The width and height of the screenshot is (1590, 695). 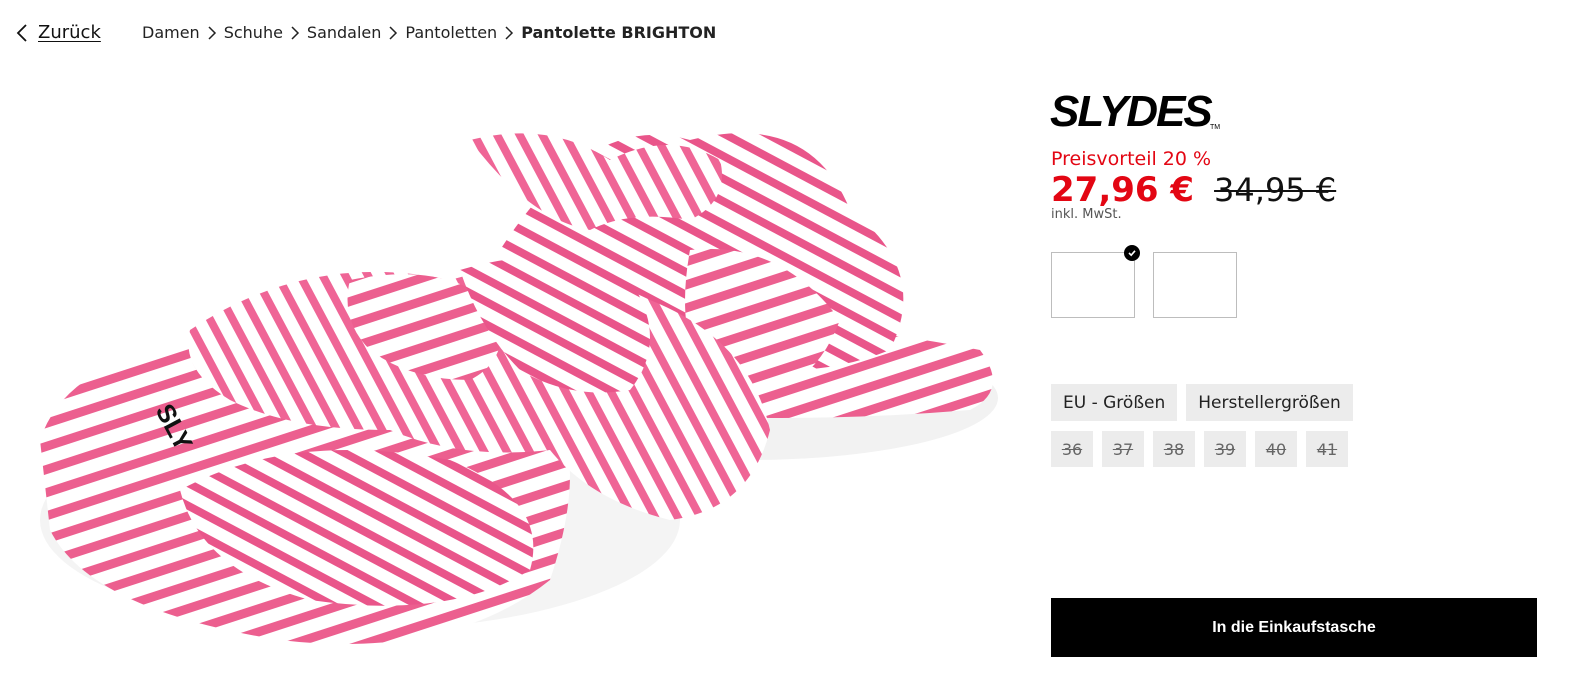 What do you see at coordinates (1215, 127) in the screenshot?
I see `svg-text: TM` at bounding box center [1215, 127].